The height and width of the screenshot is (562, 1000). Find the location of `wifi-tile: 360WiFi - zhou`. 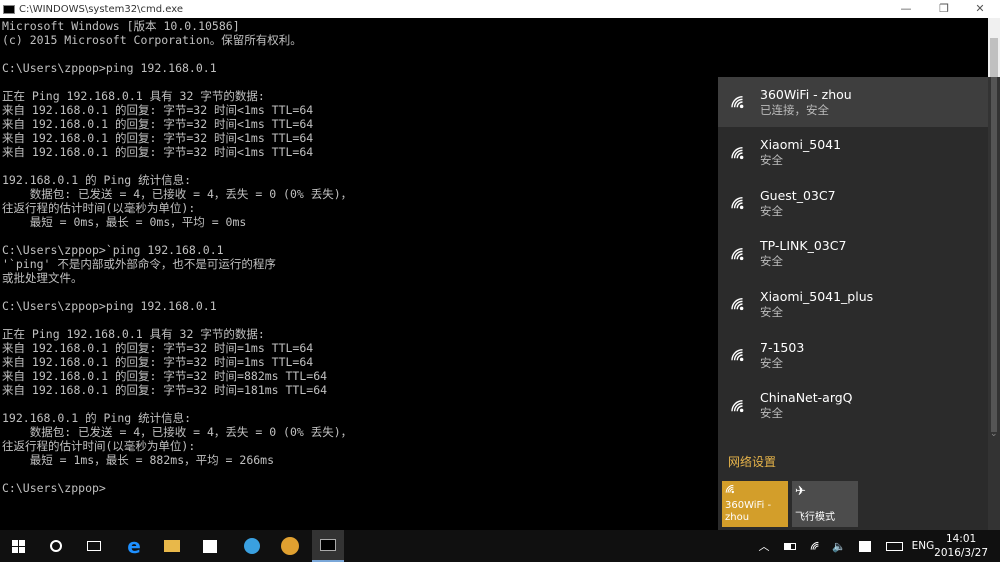

wifi-tile: 360WiFi - zhou is located at coordinates (755, 504).